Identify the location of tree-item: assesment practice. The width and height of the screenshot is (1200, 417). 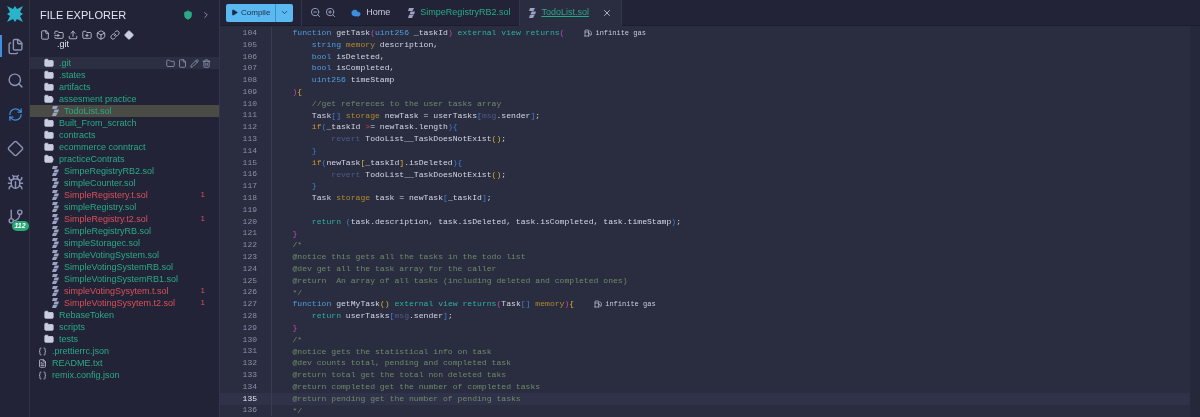
(124, 99).